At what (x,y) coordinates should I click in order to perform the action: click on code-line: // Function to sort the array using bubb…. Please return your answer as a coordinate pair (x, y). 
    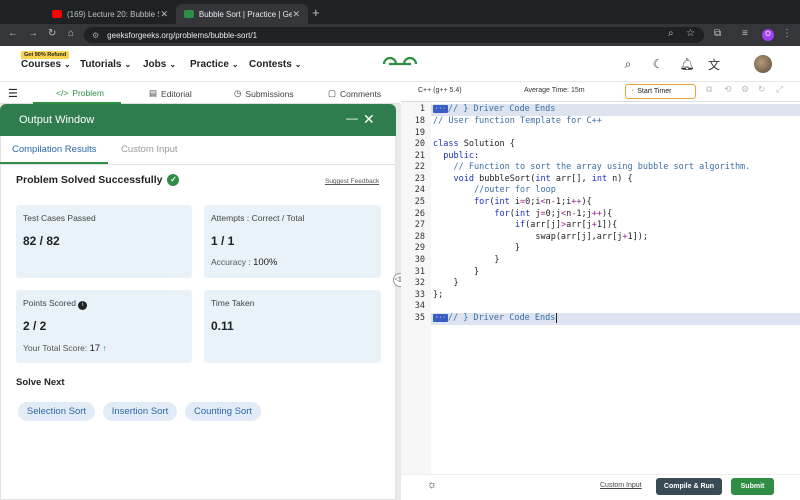
    Looking at the image, I should click on (602, 167).